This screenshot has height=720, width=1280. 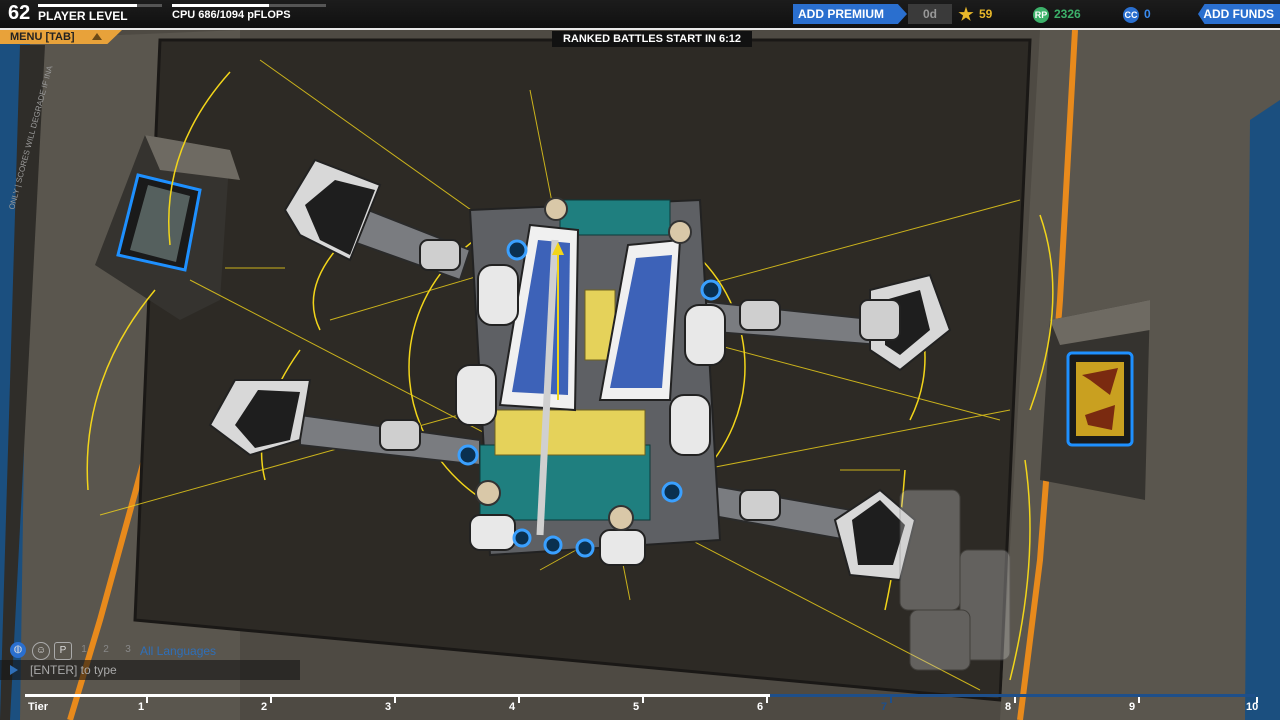 I want to click on tier-progress-remaining, so click(x=1012, y=695).